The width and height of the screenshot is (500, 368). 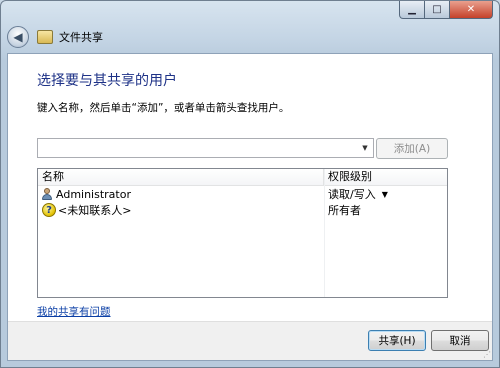 I want to click on minimize-icon: ▁, so click(x=412, y=9).